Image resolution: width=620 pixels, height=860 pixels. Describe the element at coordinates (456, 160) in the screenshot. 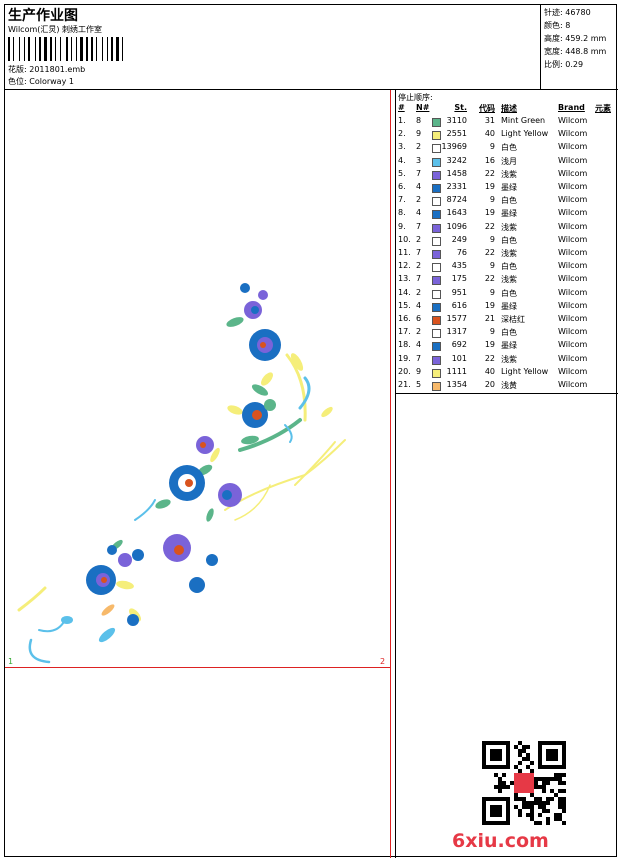

I see `row-stitches: 3242` at that location.